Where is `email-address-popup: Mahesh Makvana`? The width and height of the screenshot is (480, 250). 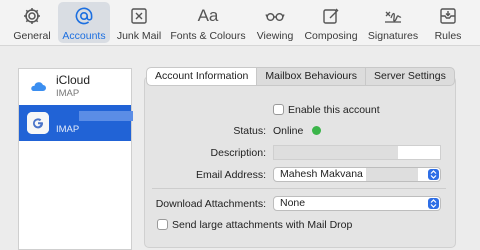
email-address-popup: Mahesh Makvana is located at coordinates (357, 174).